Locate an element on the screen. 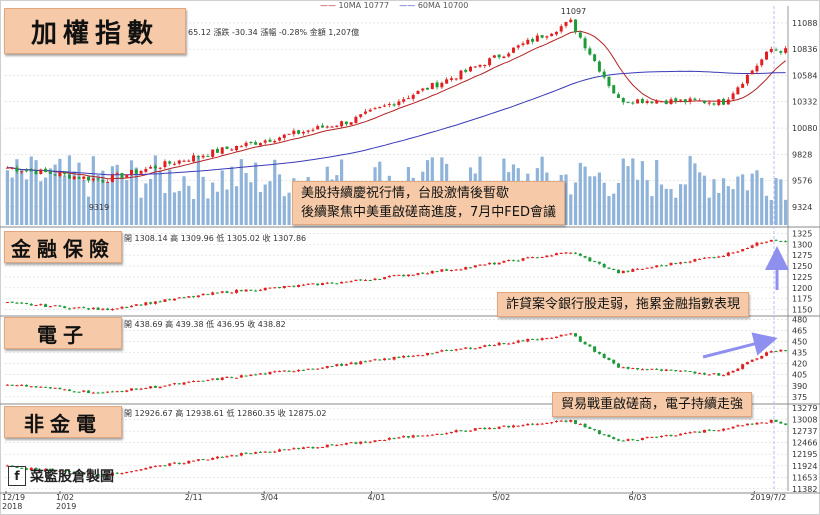 The image size is (820, 515). y-tick-label: 9828 is located at coordinates (802, 154).